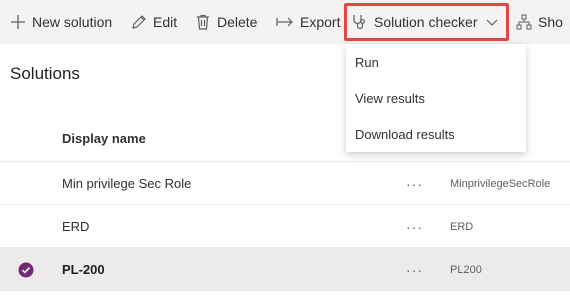  I want to click on table-row-selected: PL-200 ··· PL200, so click(285, 269).